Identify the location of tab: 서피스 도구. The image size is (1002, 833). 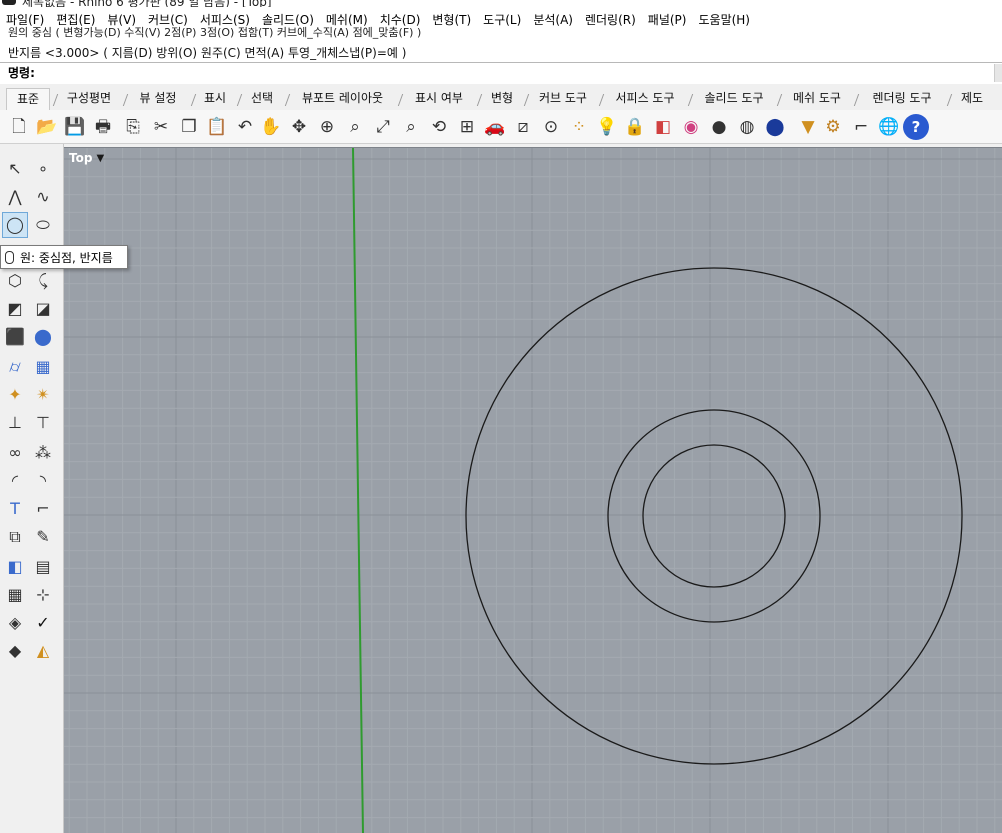
(645, 99).